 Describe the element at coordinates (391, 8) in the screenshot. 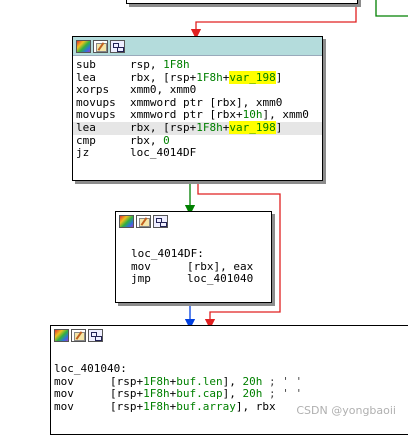

I see `edge-top-green` at that location.